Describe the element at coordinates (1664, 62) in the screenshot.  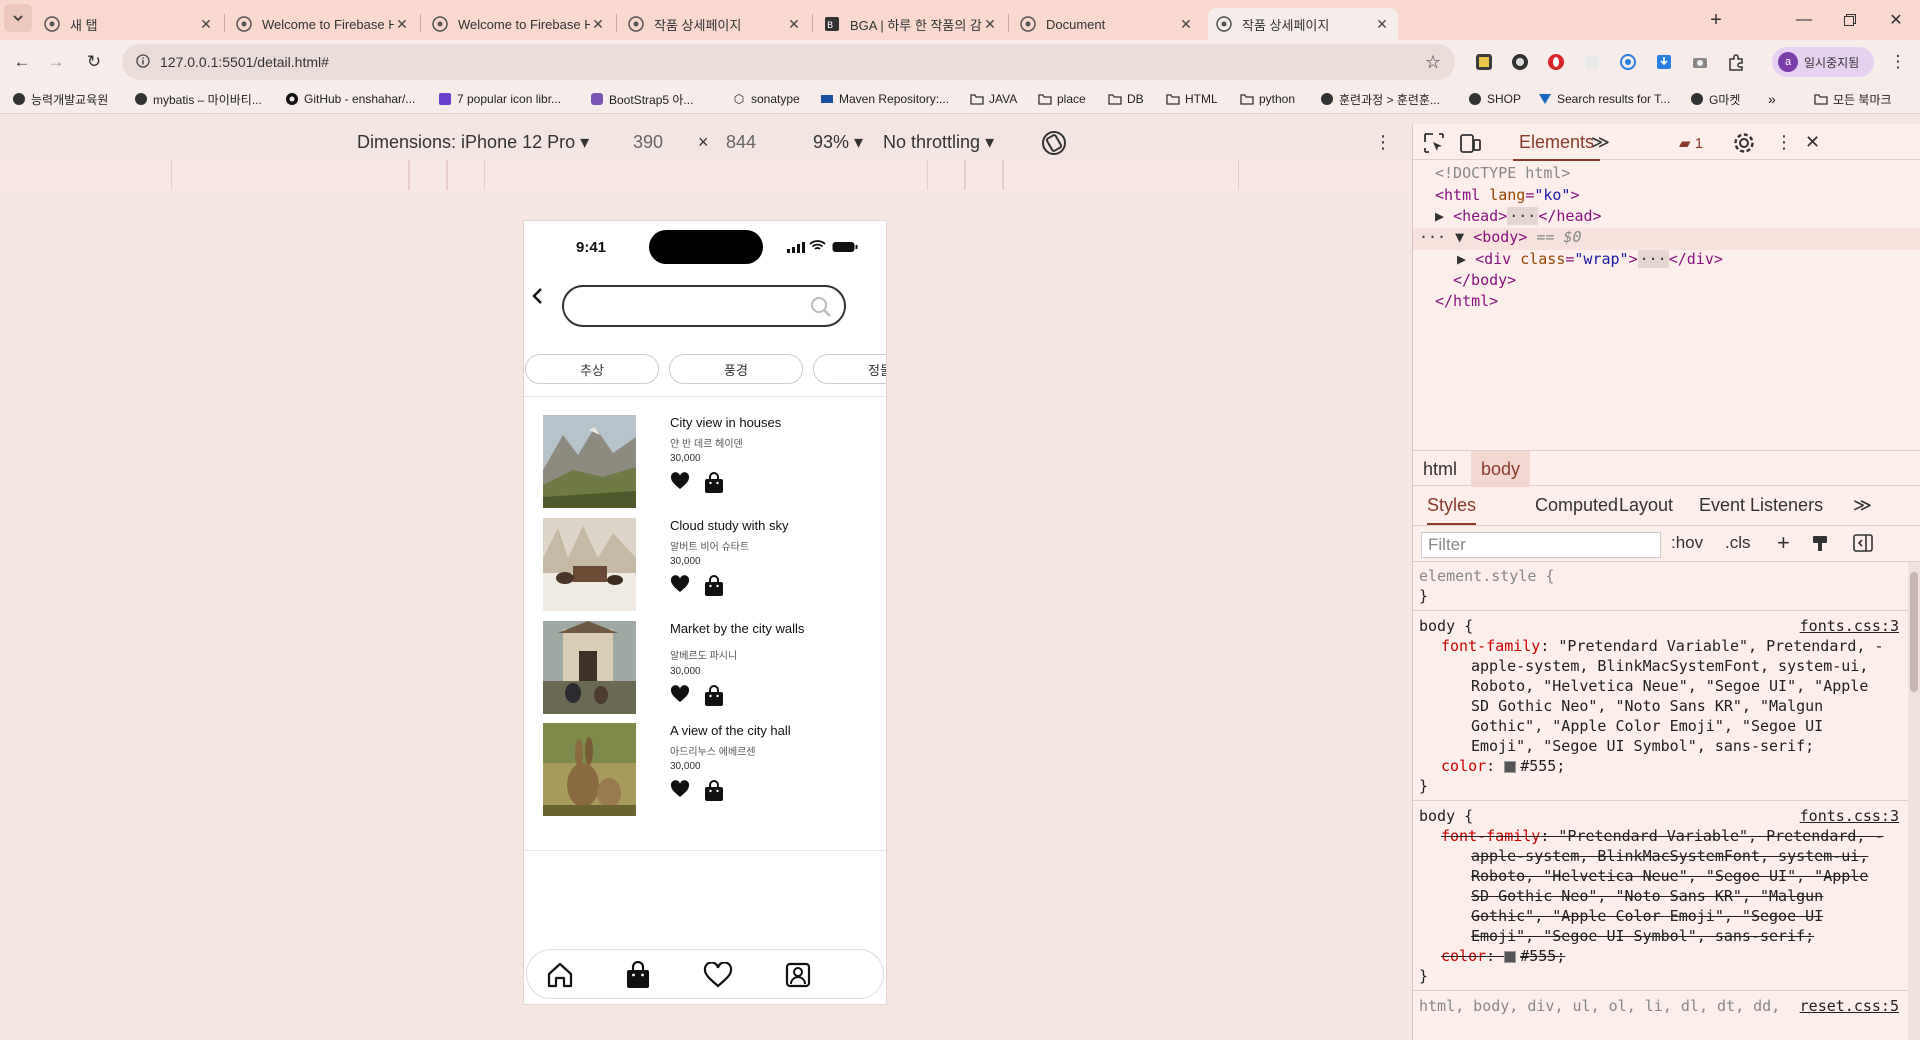
I see `extension-6-icon` at that location.